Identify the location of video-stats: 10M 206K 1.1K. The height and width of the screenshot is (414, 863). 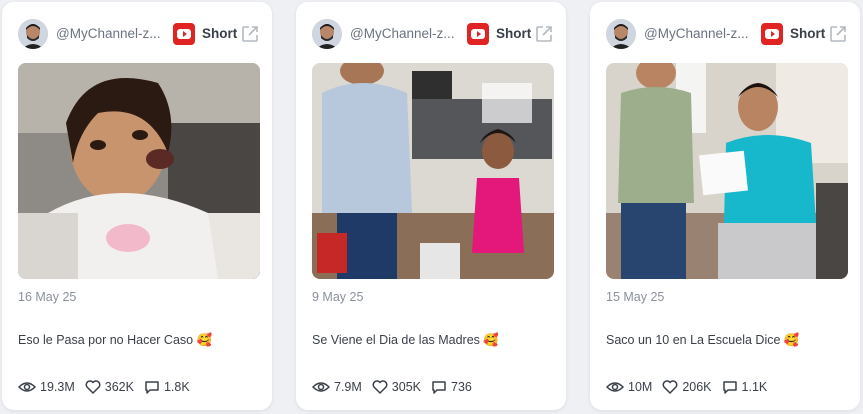
(691, 387).